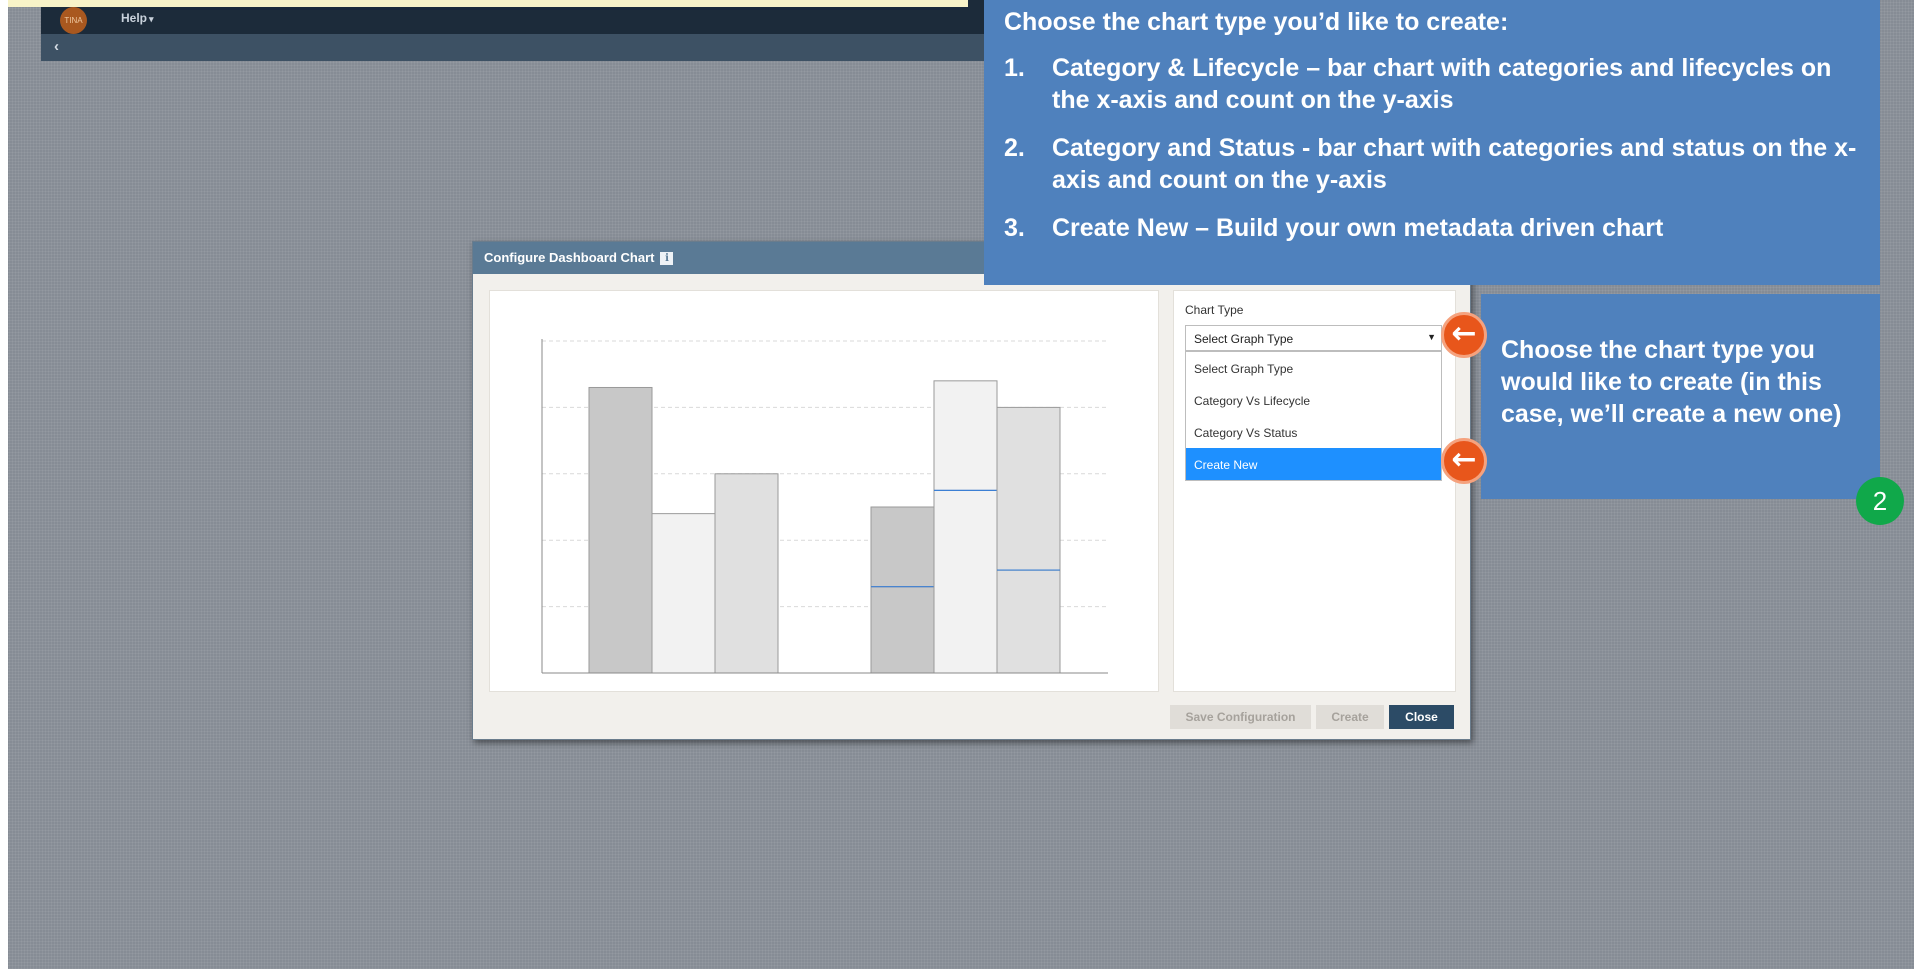  I want to click on dialog-title: Configure Dashboard Chart, so click(569, 257).